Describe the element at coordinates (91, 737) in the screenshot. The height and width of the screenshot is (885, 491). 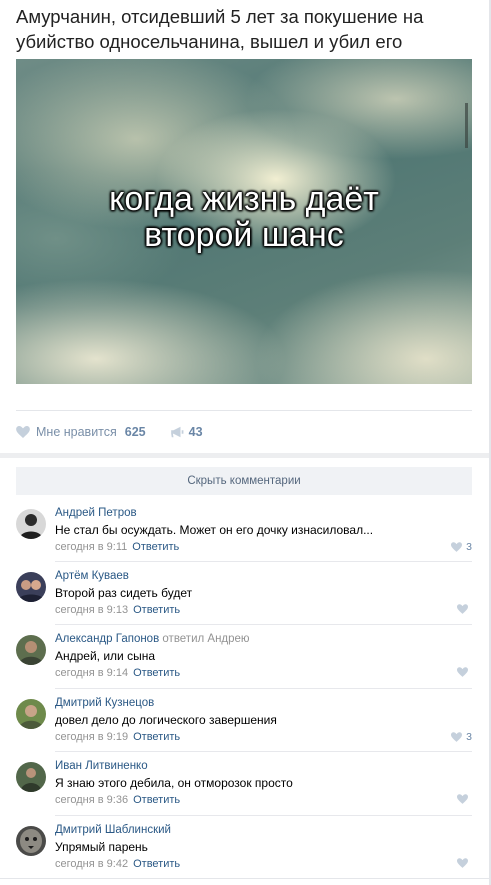
I see `comment-time: сегодня в 9:19` at that location.